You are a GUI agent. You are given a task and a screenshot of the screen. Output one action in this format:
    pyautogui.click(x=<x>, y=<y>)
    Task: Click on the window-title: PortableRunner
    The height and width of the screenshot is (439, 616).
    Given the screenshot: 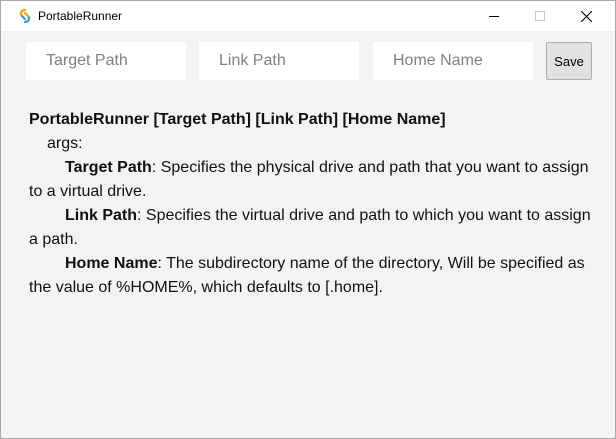 What is the action you would take?
    pyautogui.click(x=80, y=16)
    